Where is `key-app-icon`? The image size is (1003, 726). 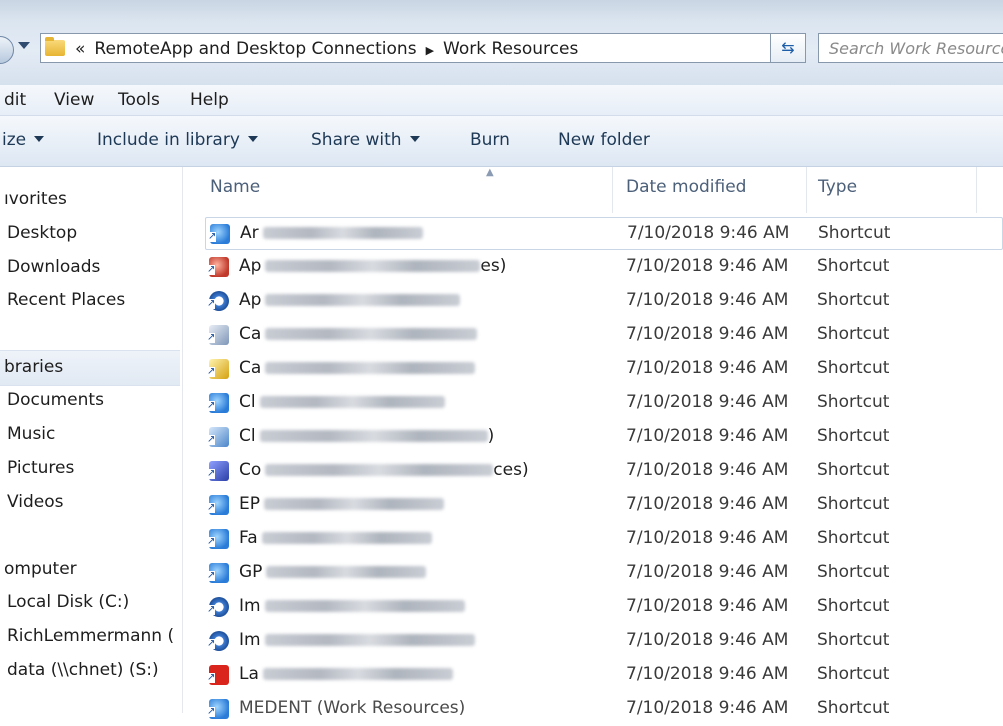 key-app-icon is located at coordinates (218, 369).